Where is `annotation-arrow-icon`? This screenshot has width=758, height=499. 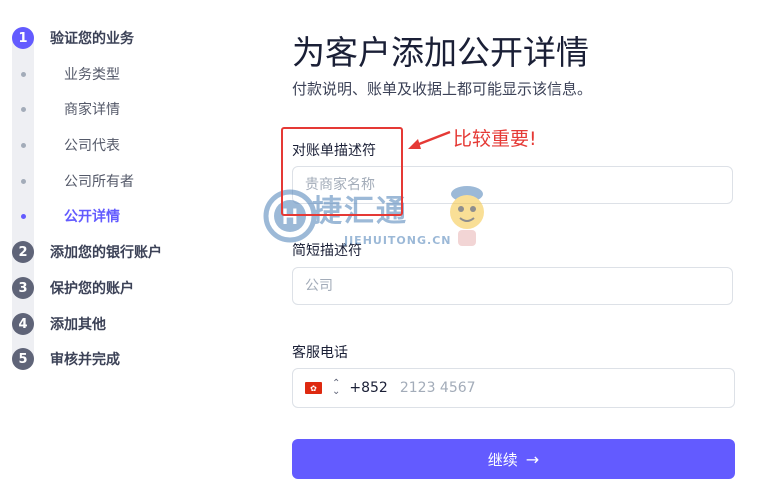 annotation-arrow-icon is located at coordinates (429, 139).